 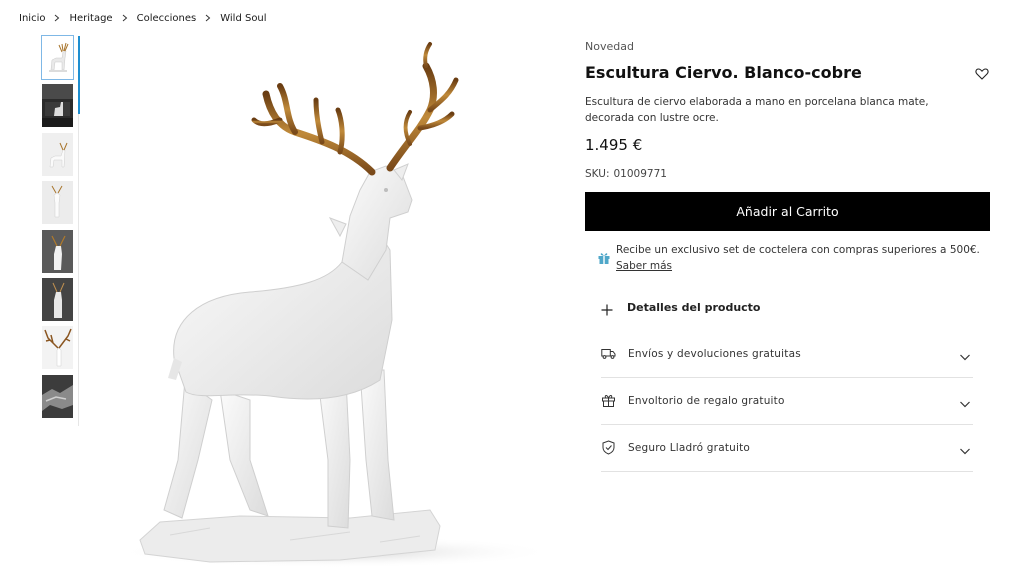 I want to click on breadcrumb-colecciones: Colecciones, so click(x=167, y=18).